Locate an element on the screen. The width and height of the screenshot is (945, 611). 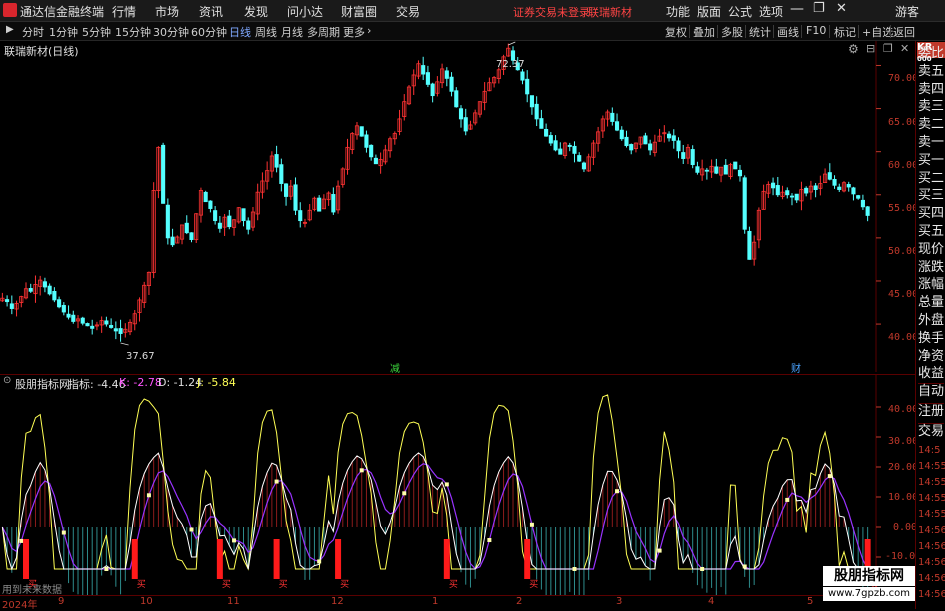
btn-back: 返回 is located at coordinates (904, 32).